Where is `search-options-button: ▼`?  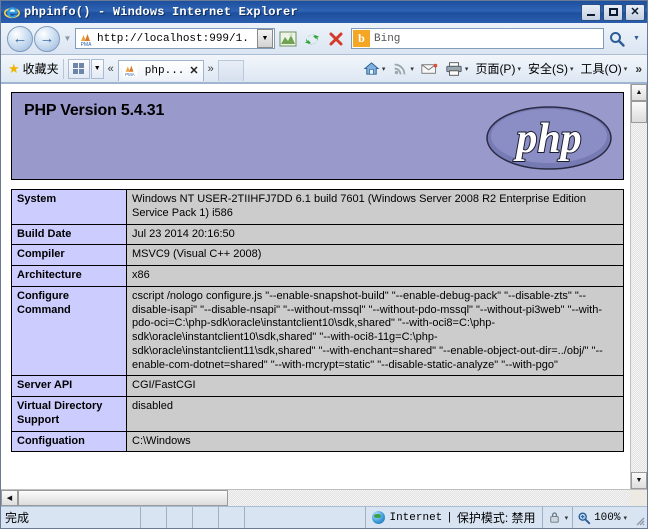
search-options-button: ▼ is located at coordinates (636, 39).